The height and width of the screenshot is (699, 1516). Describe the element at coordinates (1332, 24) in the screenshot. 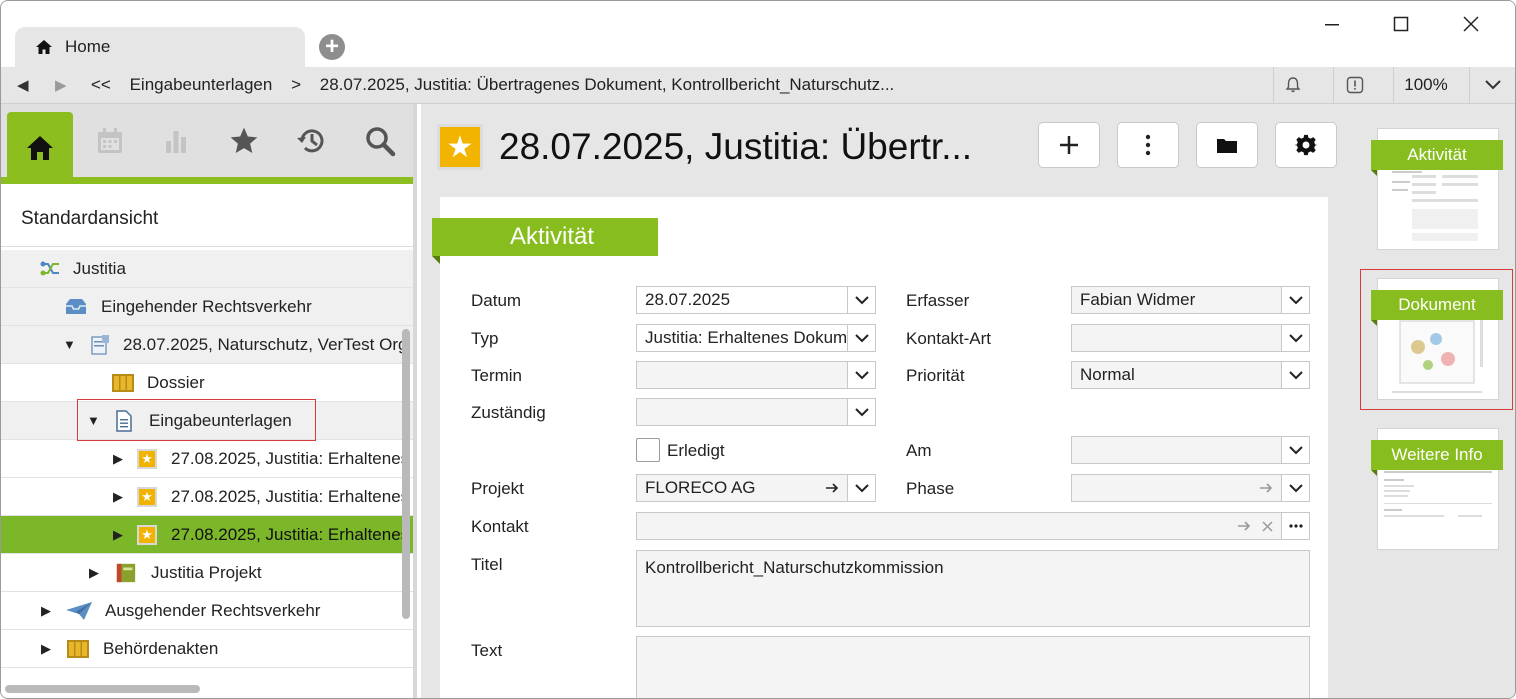

I see `minimize-button` at that location.